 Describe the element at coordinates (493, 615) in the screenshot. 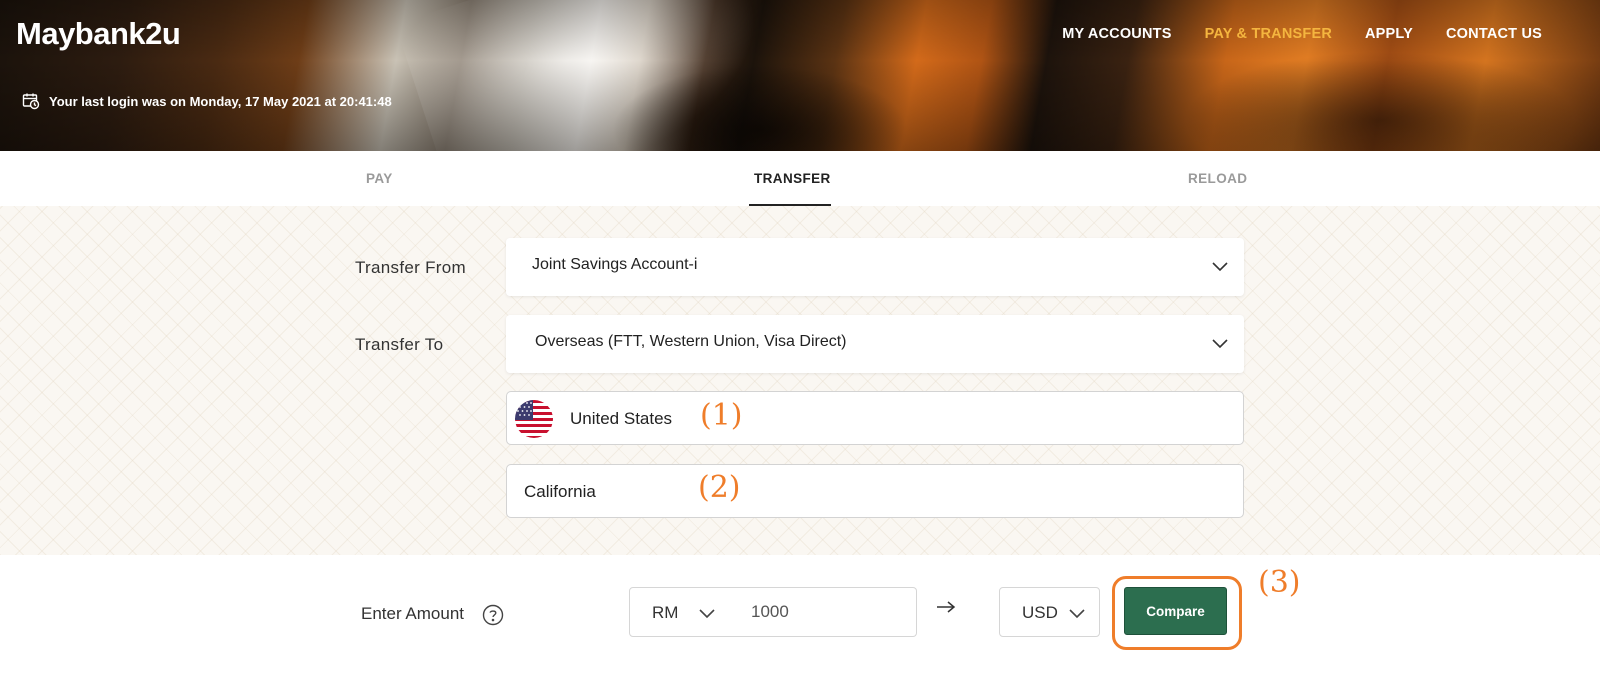

I see `help-icon` at that location.